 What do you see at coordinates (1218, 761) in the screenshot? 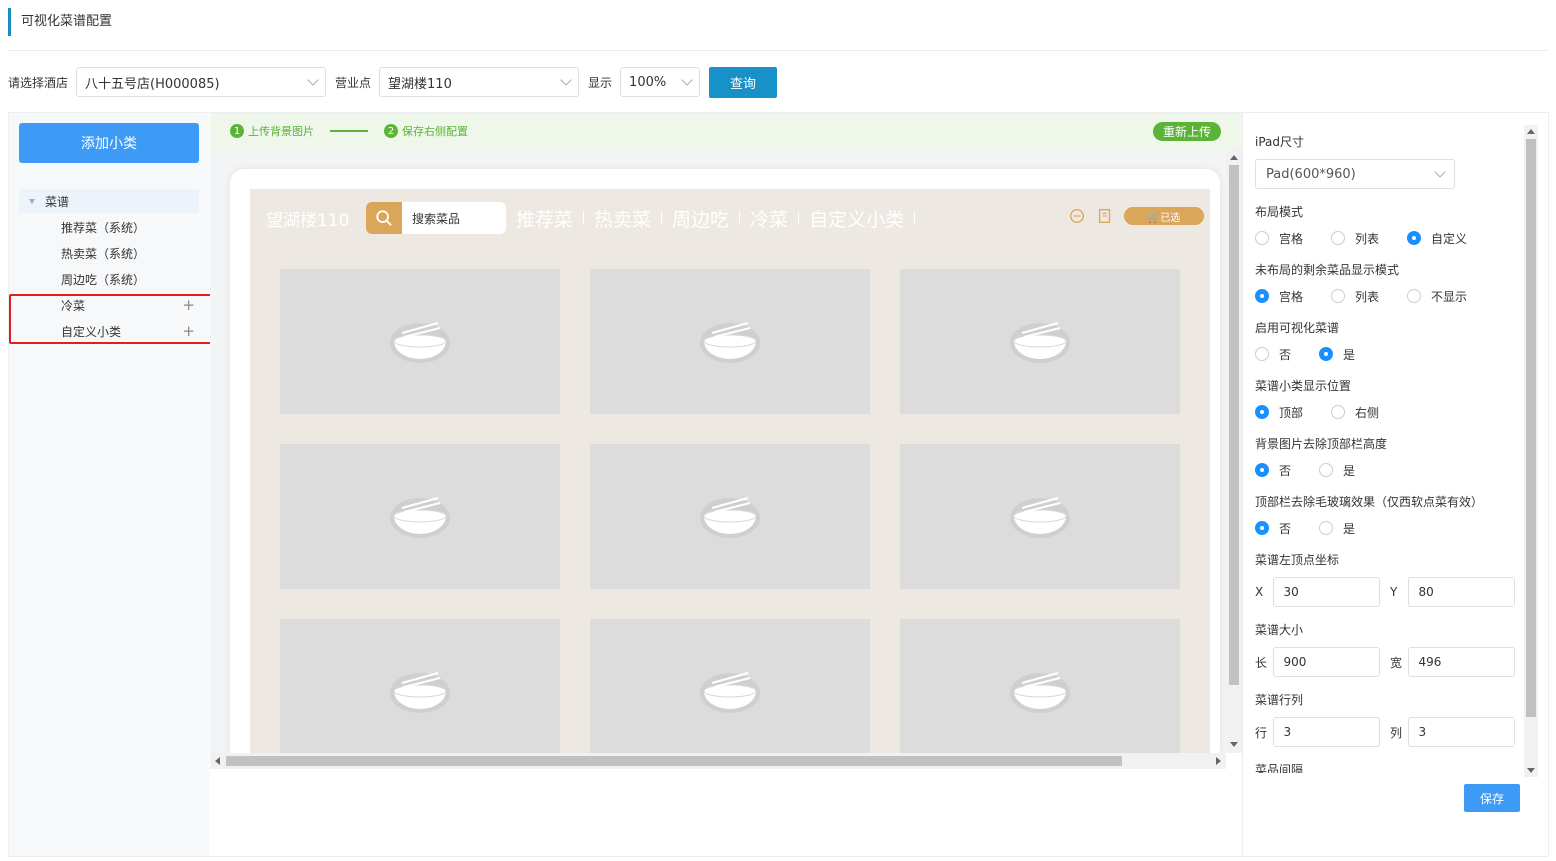
I see `scroll-right-arrow` at bounding box center [1218, 761].